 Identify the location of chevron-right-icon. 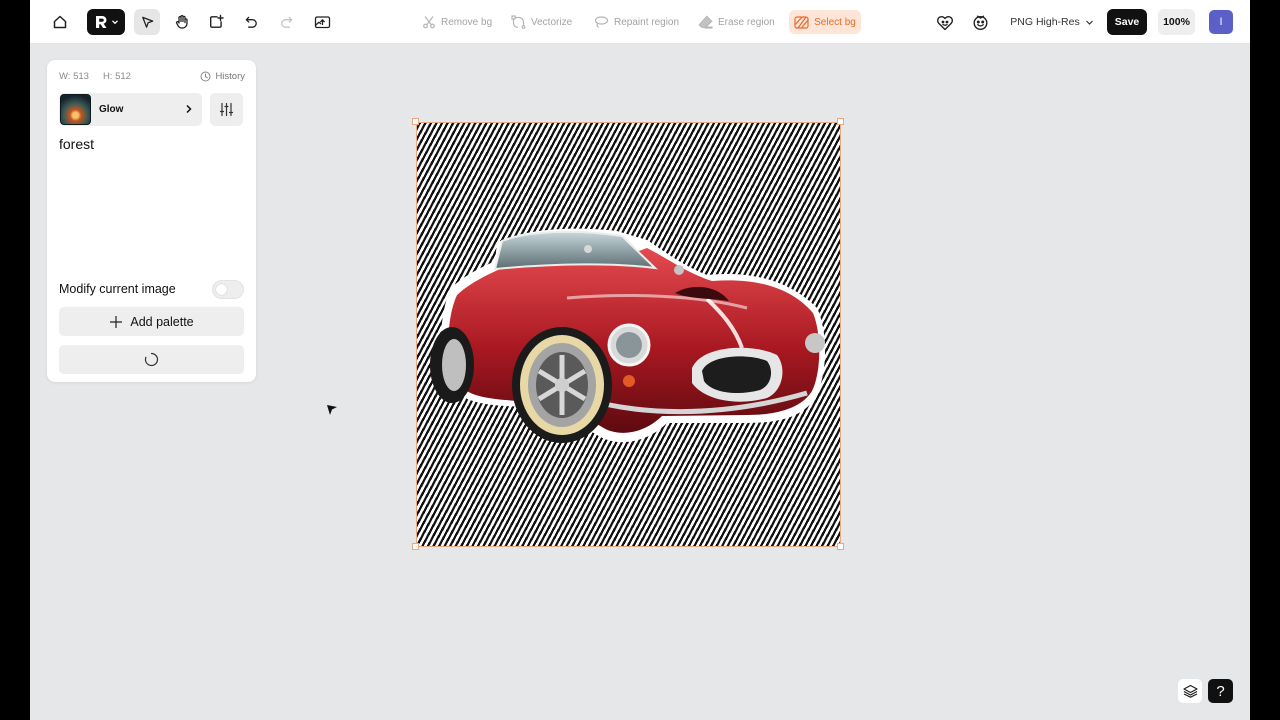
(189, 109).